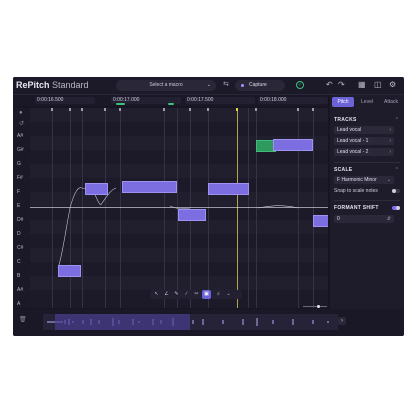  I want to click on macro-select-label: Select a macro, so click(166, 85).